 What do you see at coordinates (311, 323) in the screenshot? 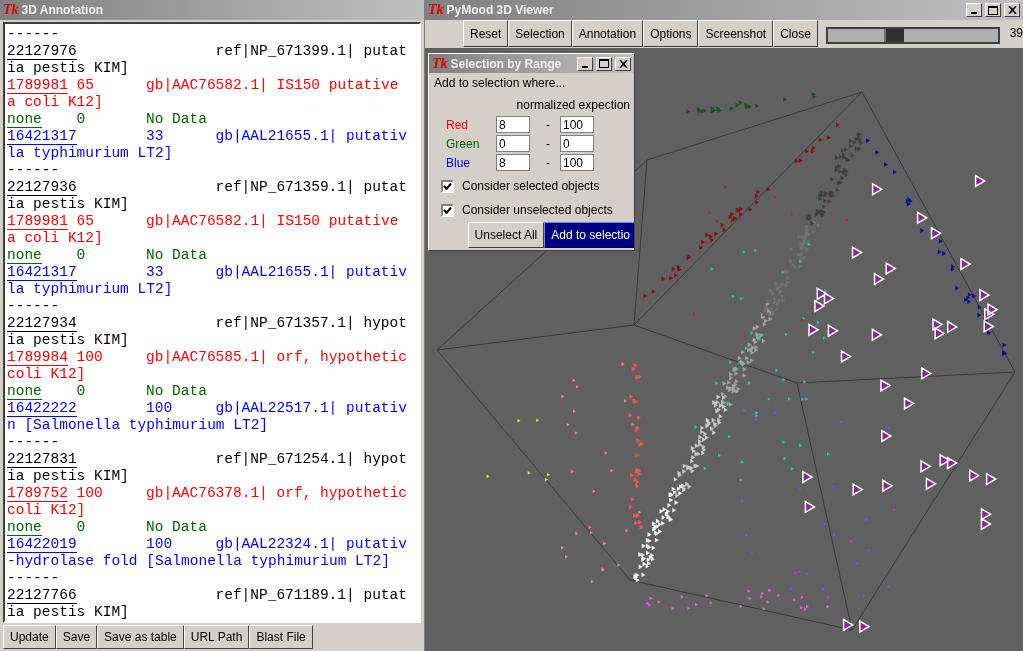
I see `description-text: ref|NP_671357.1| hypot` at bounding box center [311, 323].